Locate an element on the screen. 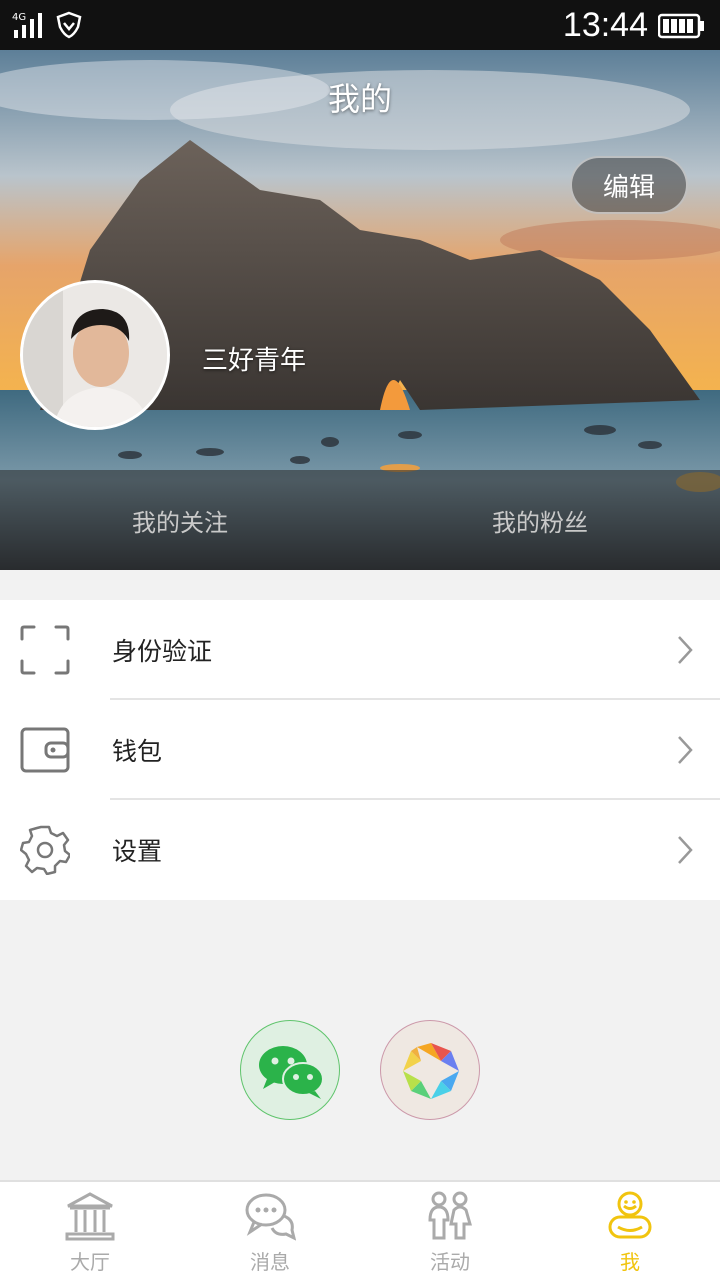  tab-activities: 活动 is located at coordinates (450, 1231).